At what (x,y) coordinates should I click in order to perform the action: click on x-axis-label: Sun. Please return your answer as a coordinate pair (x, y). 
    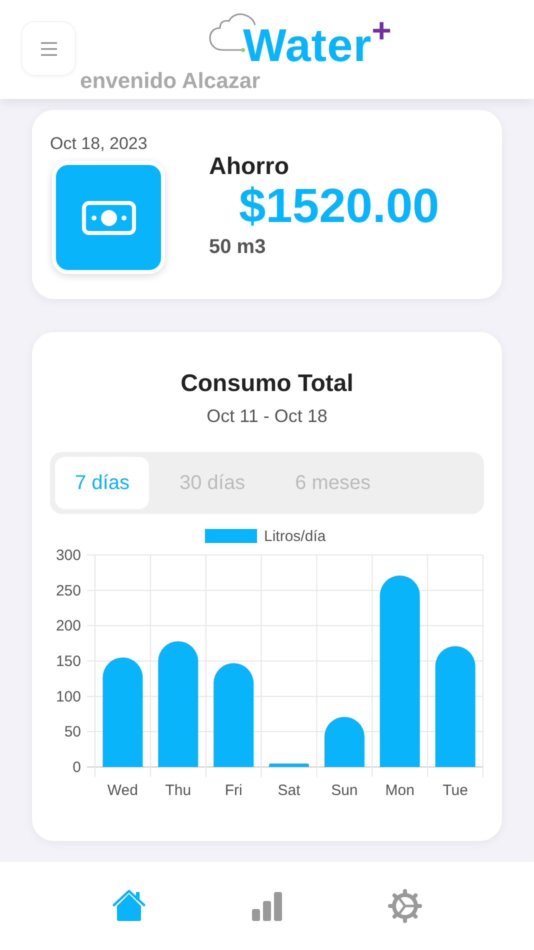
    Looking at the image, I should click on (344, 790).